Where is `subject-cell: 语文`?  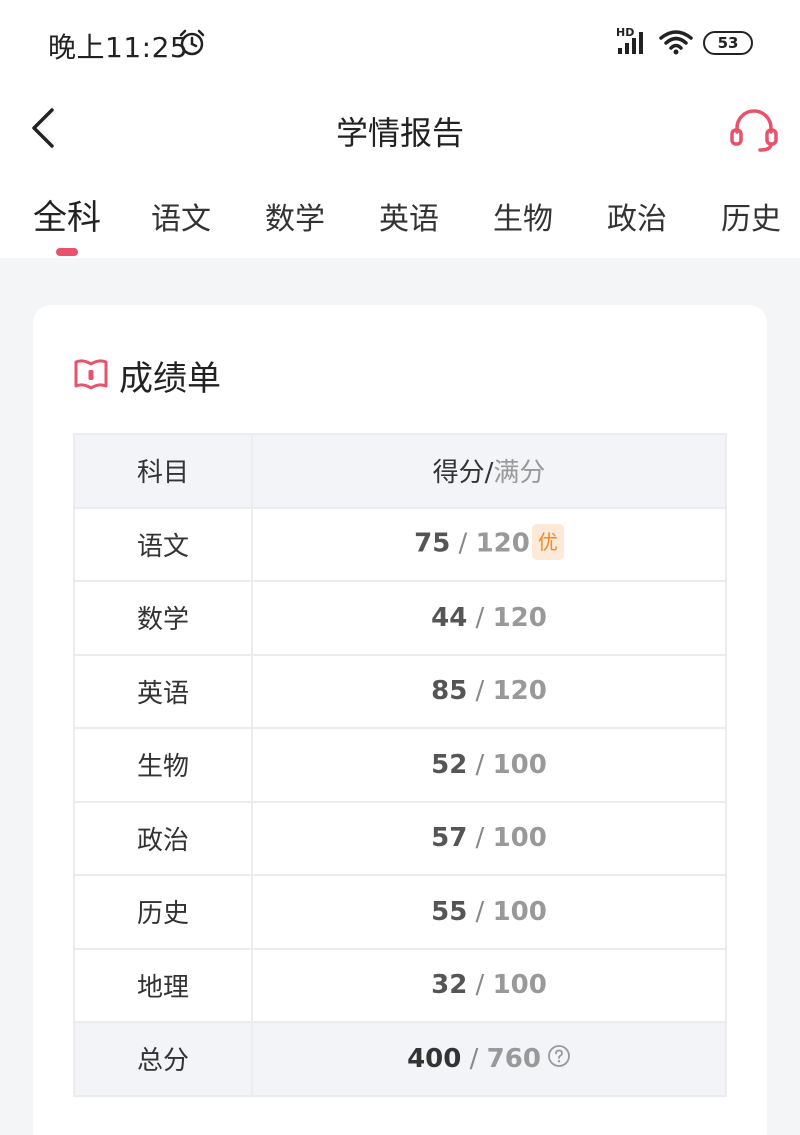
subject-cell: 语文 is located at coordinates (163, 544).